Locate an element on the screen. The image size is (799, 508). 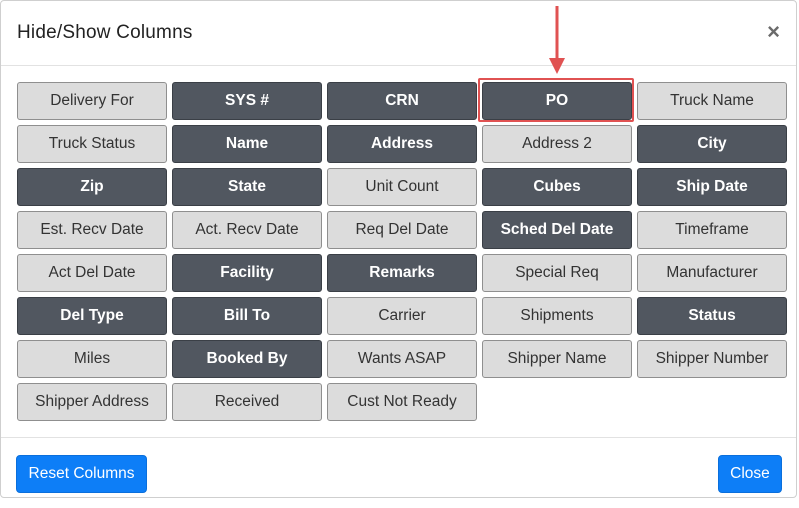
column-toggle-carrier: Carrier is located at coordinates (402, 316).